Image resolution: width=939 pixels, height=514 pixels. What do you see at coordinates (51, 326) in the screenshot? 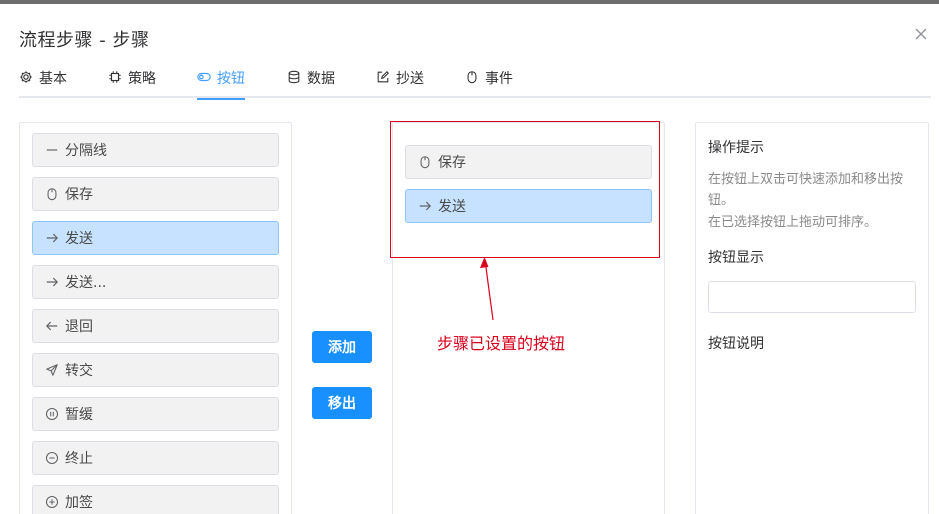
I see `arrow-left-icon` at bounding box center [51, 326].